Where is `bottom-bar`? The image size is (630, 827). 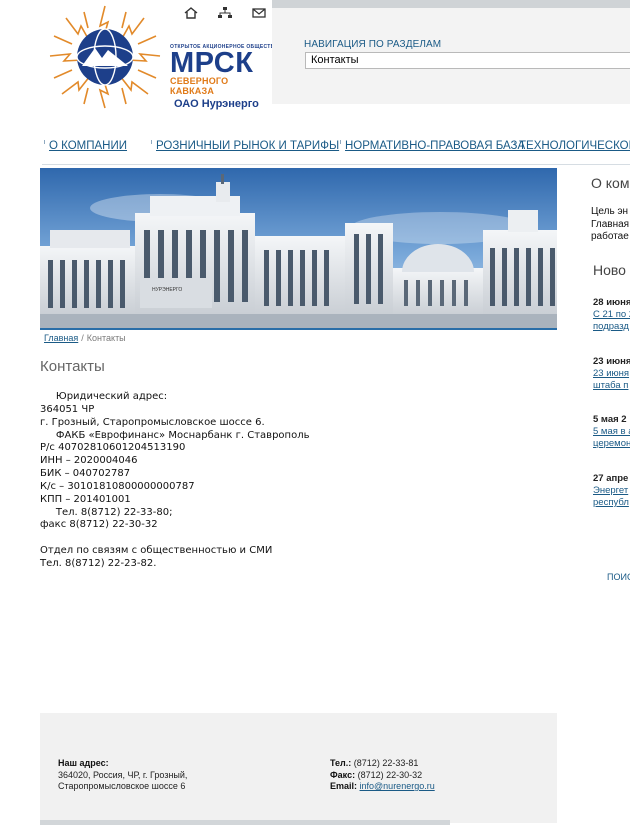
bottom-bar is located at coordinates (245, 822).